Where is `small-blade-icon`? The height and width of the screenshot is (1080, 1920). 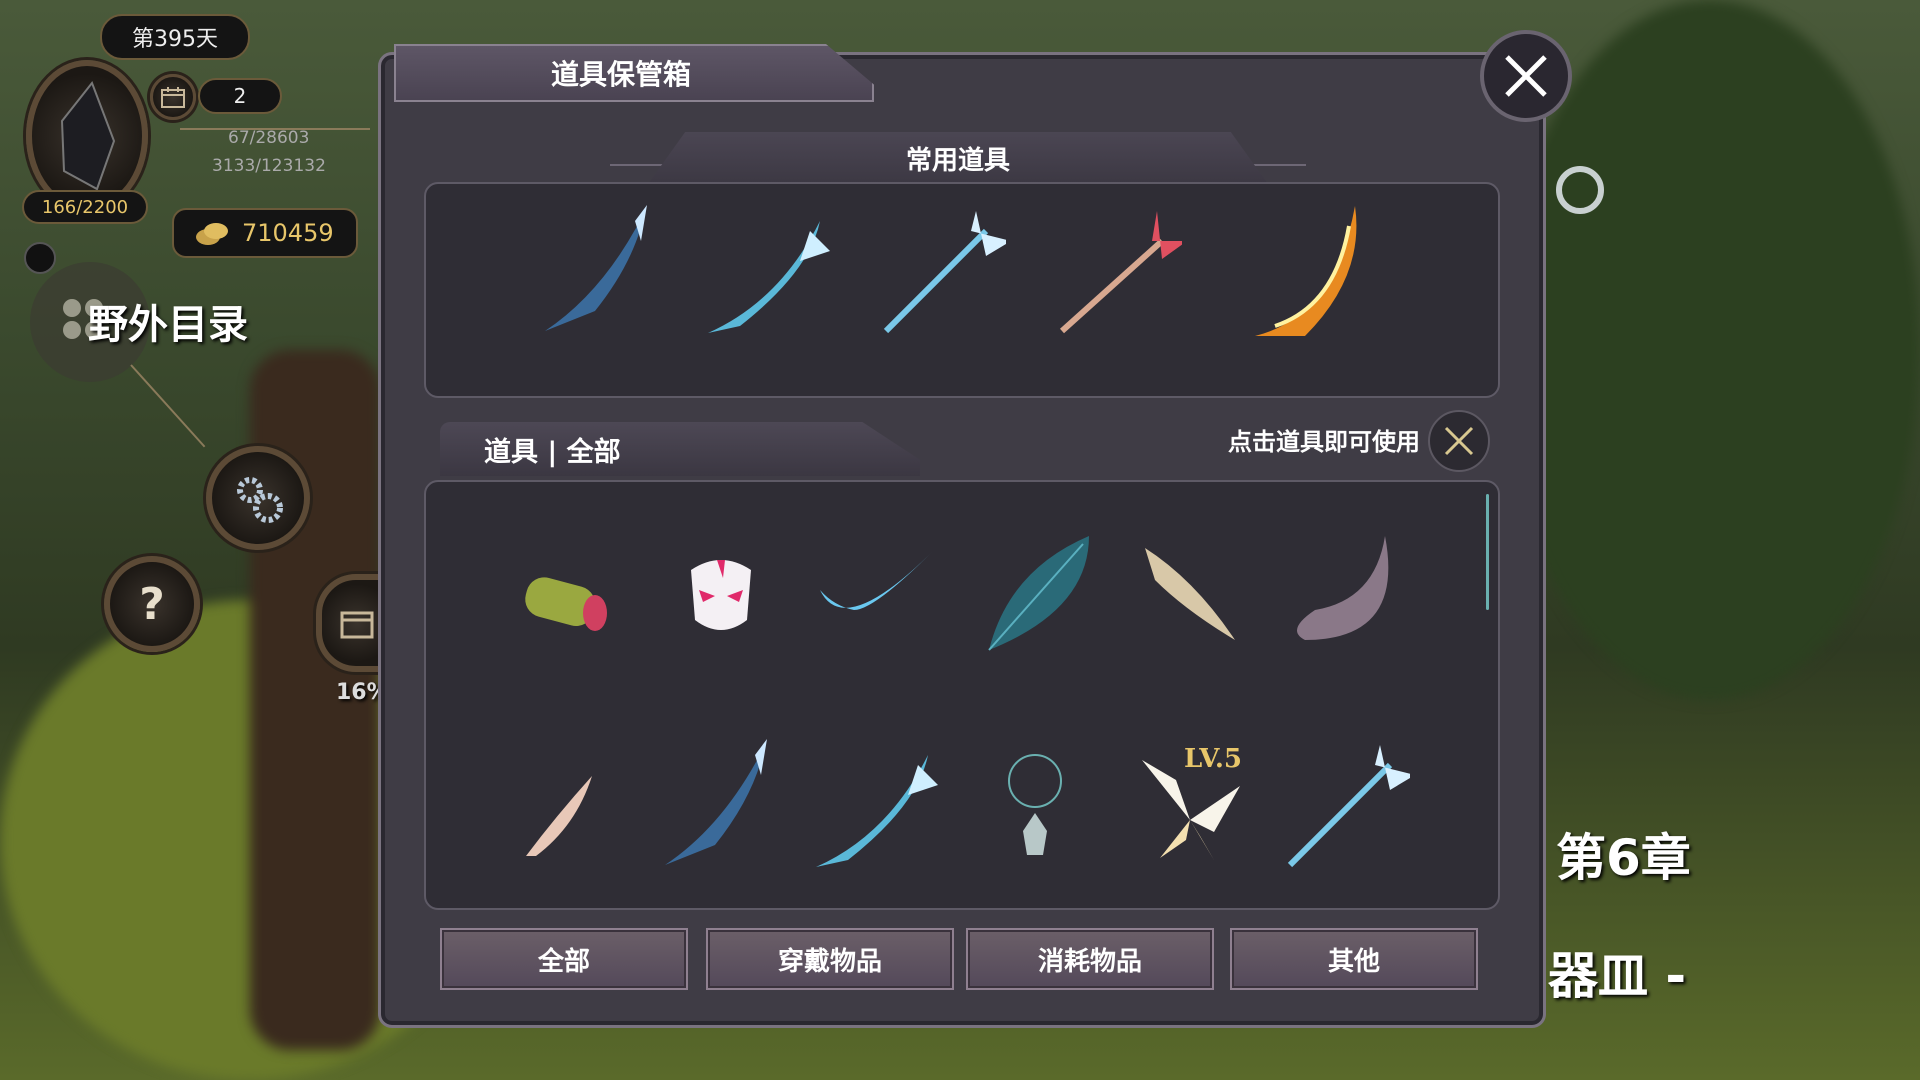 small-blade-icon is located at coordinates (559, 816).